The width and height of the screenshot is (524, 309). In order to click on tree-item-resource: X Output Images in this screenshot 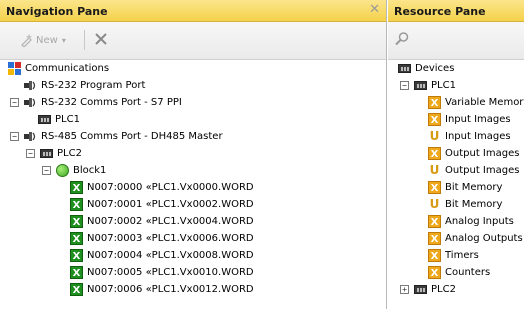, I will do `click(473, 153)`.